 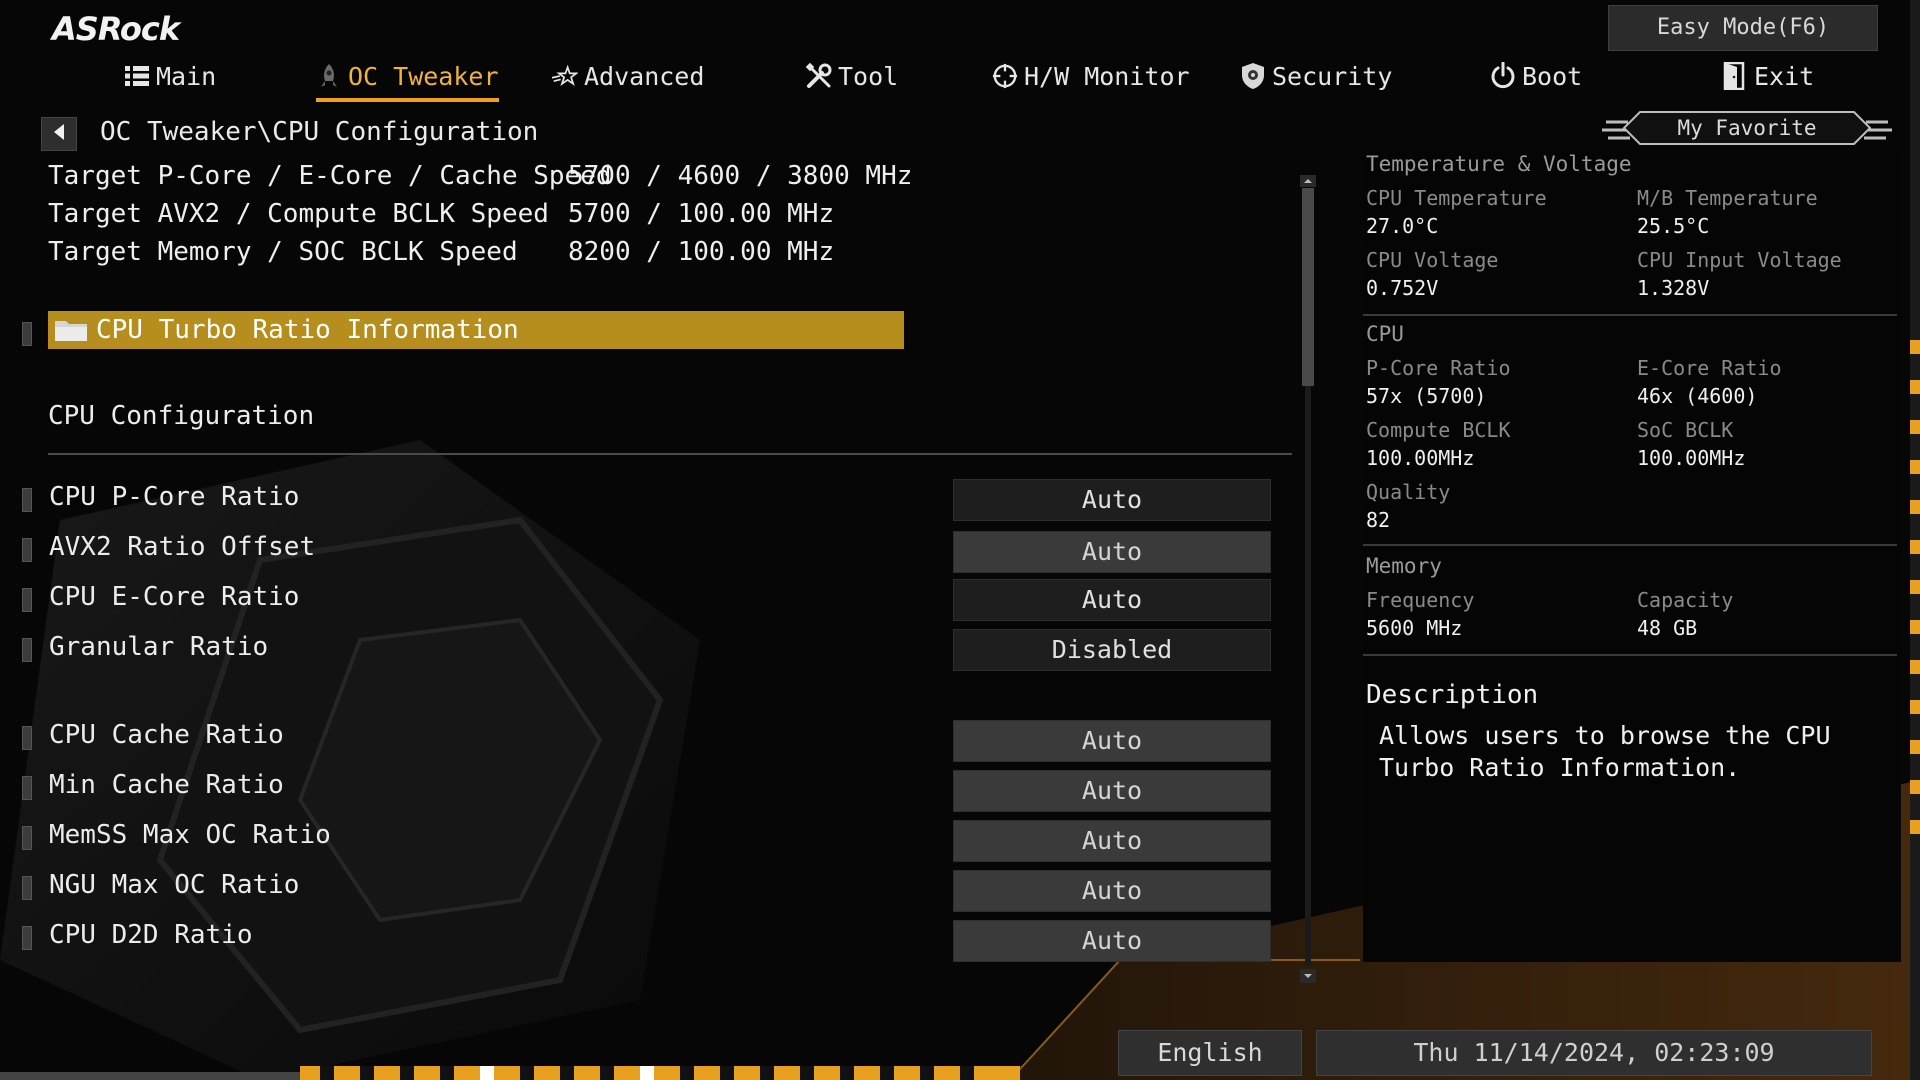 What do you see at coordinates (1743, 28) in the screenshot?
I see `easy-mode-button: Easy Mode(F6)` at bounding box center [1743, 28].